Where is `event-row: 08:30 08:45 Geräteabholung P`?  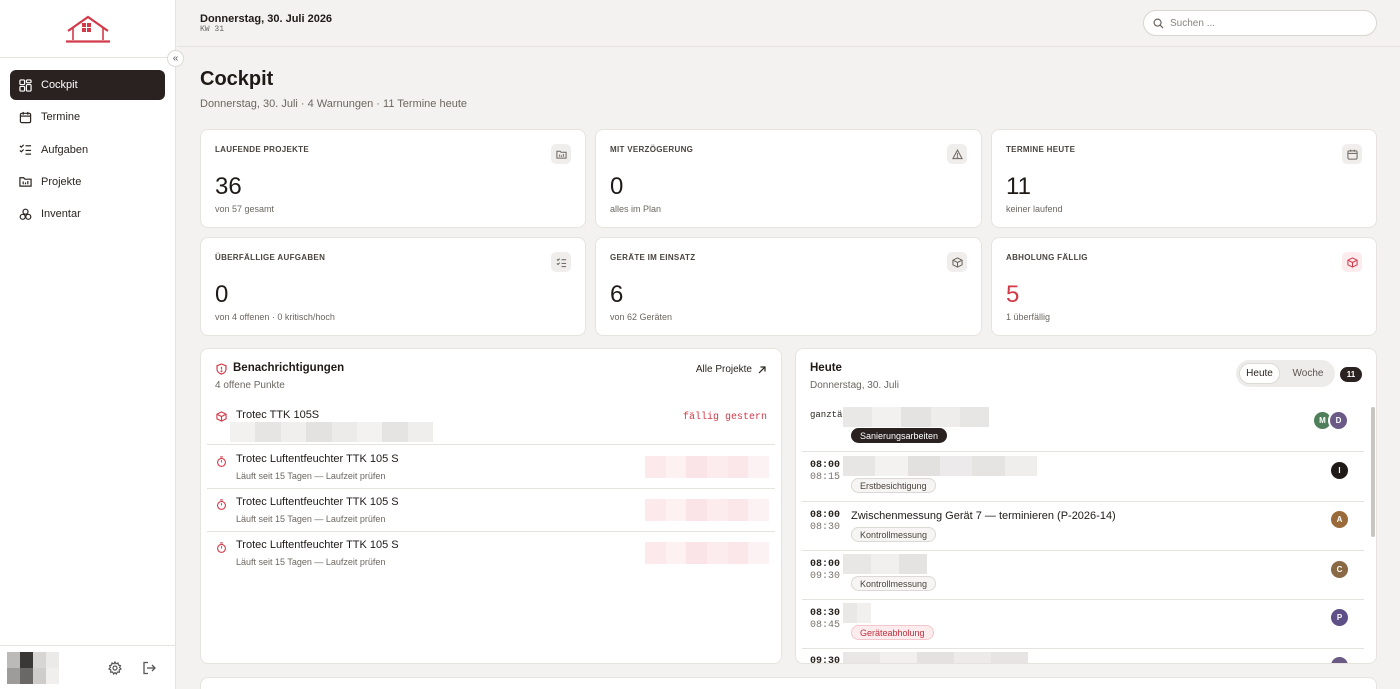
event-row: 08:30 08:45 Geräteabholung P is located at coordinates (1083, 624).